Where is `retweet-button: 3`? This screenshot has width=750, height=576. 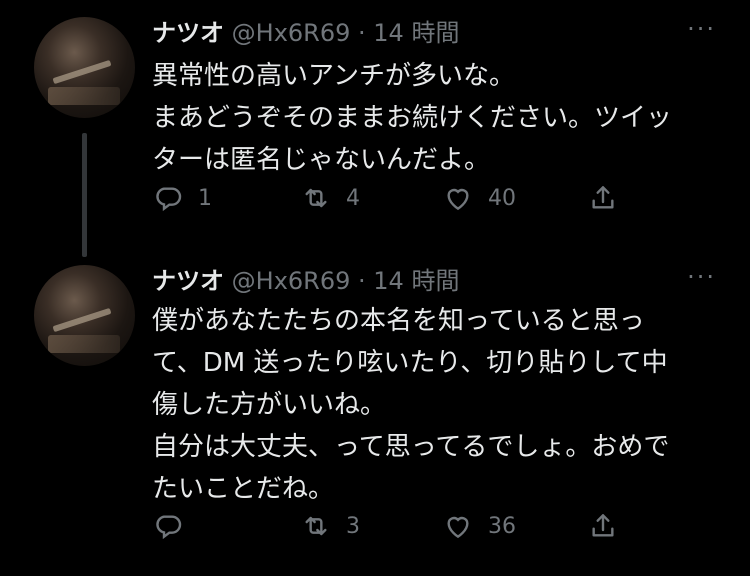
retweet-button: 3 is located at coordinates (330, 526).